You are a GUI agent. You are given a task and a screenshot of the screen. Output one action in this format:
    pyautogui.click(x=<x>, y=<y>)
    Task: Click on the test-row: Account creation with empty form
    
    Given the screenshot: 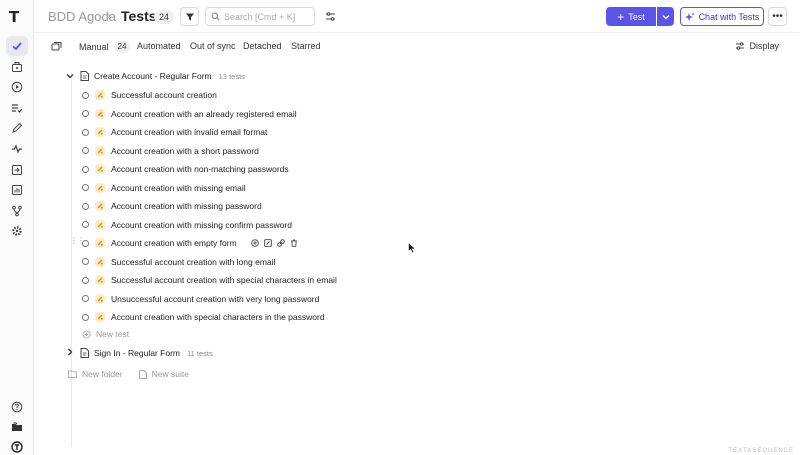 What is the action you would take?
    pyautogui.click(x=190, y=243)
    